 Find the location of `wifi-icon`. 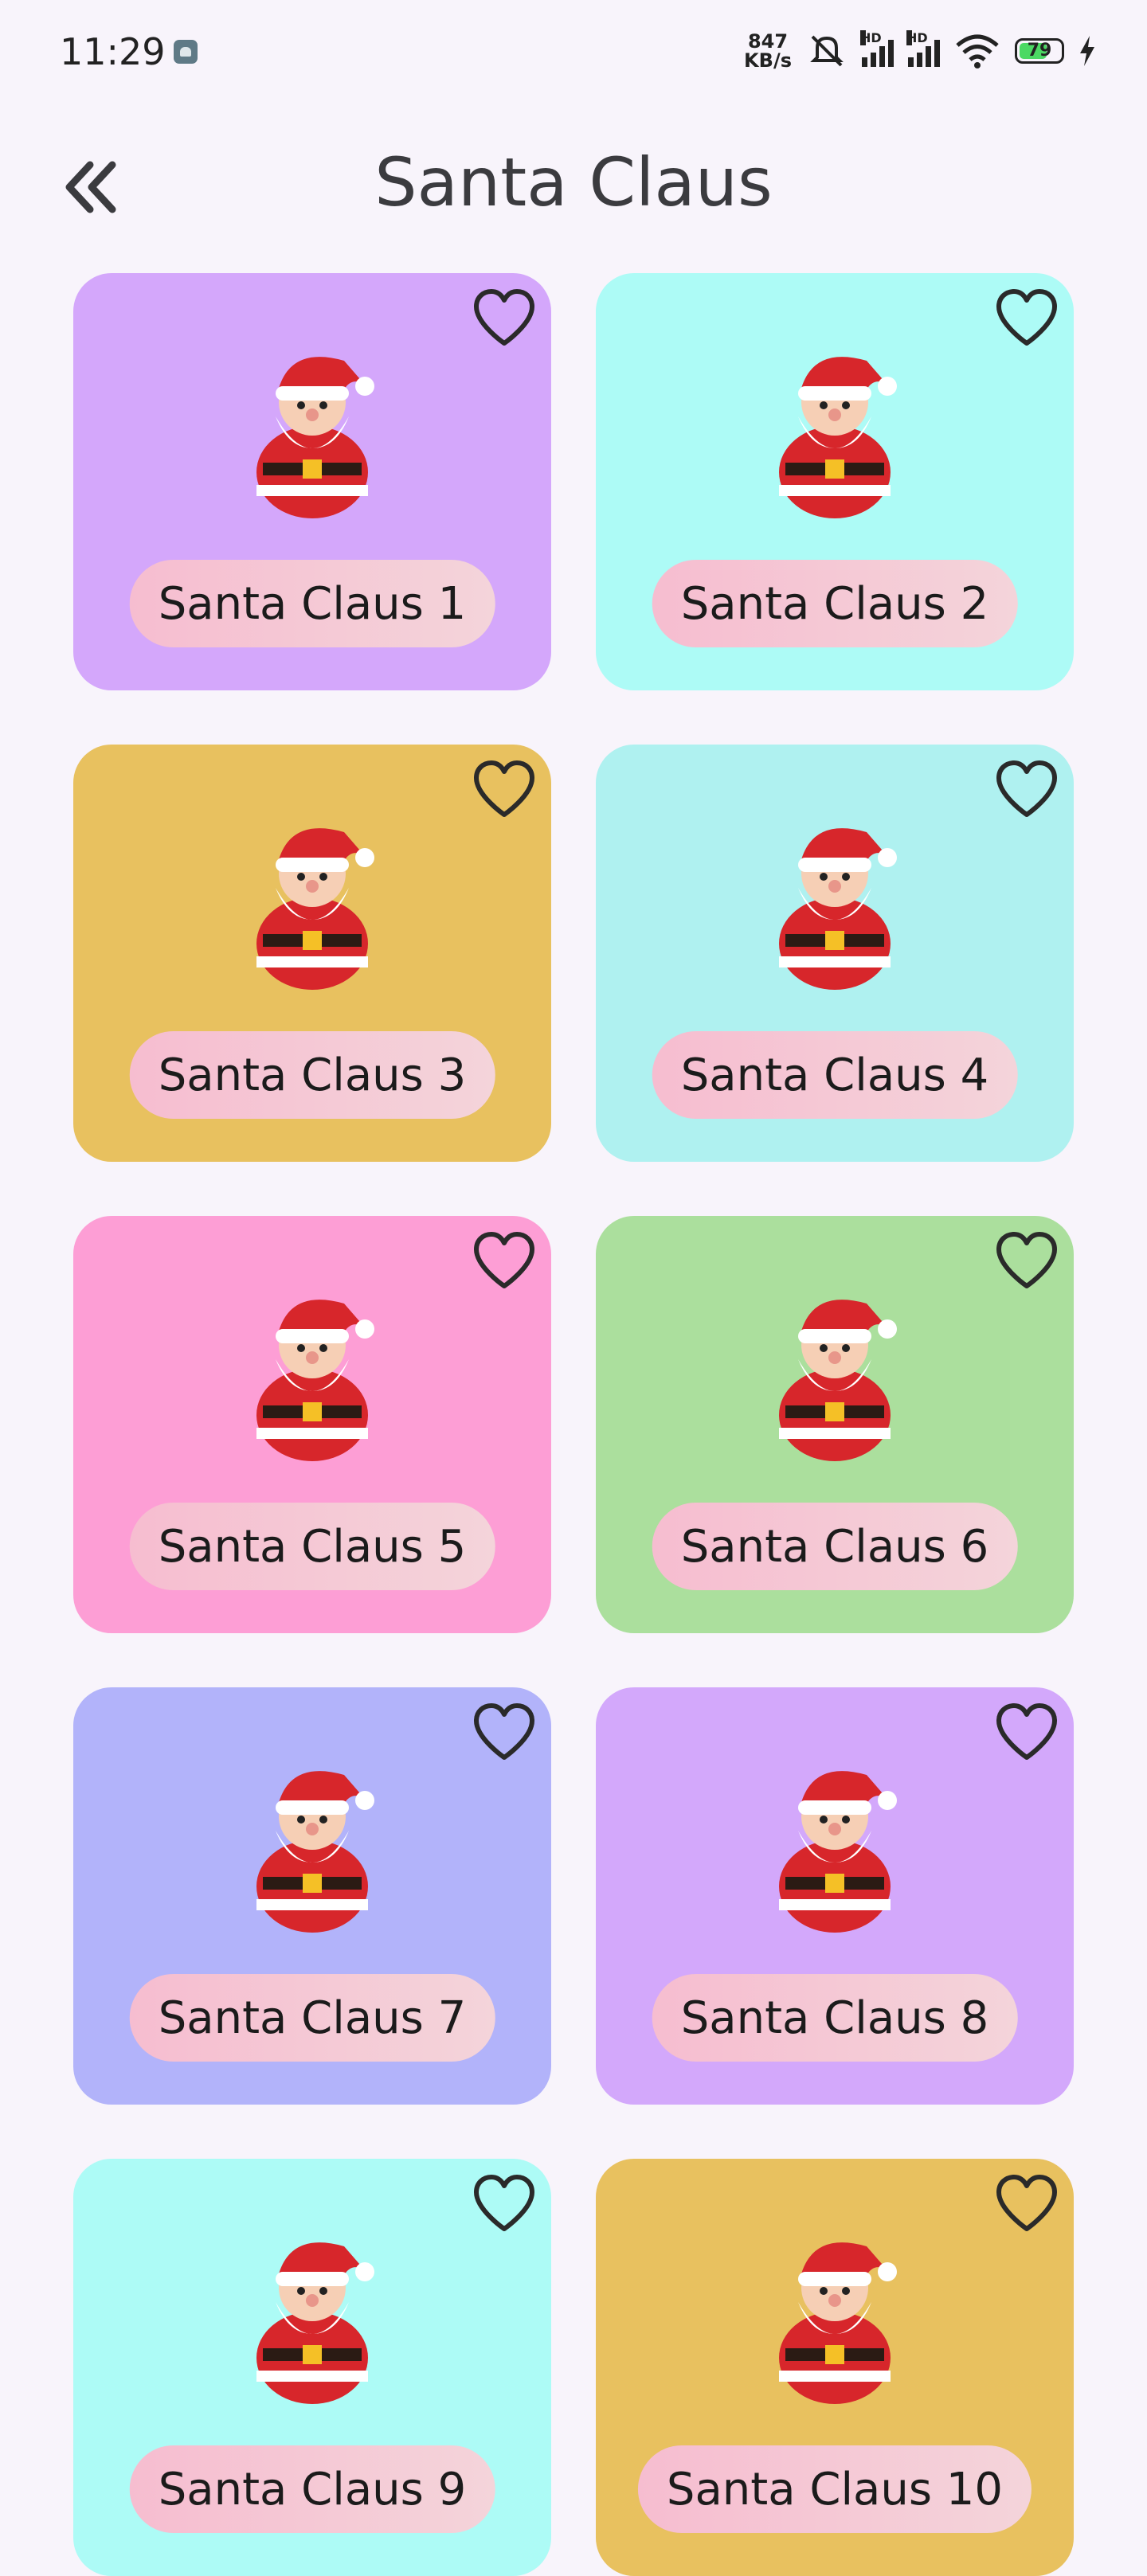

wifi-icon is located at coordinates (977, 51).